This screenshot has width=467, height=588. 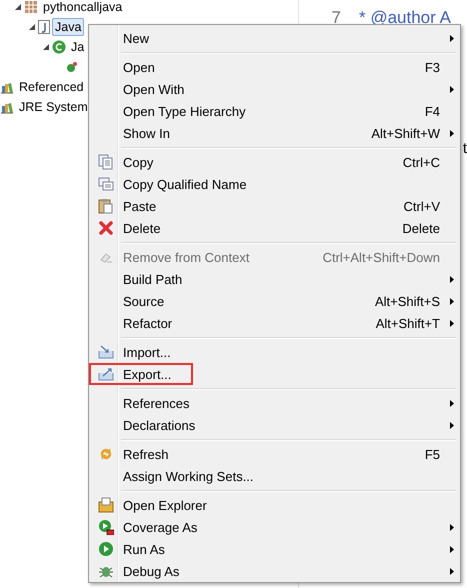 I want to click on menu-item: New, so click(x=275, y=38).